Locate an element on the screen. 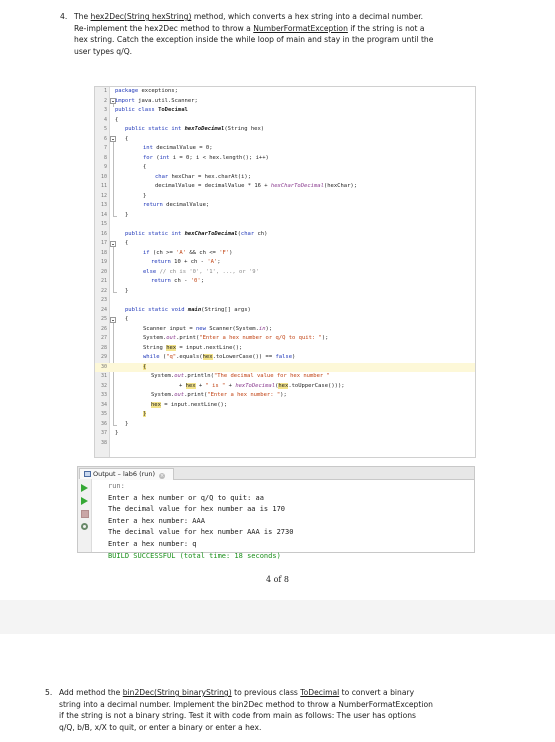  code-line: 3 public class ToDecimal is located at coordinates (145, 110).